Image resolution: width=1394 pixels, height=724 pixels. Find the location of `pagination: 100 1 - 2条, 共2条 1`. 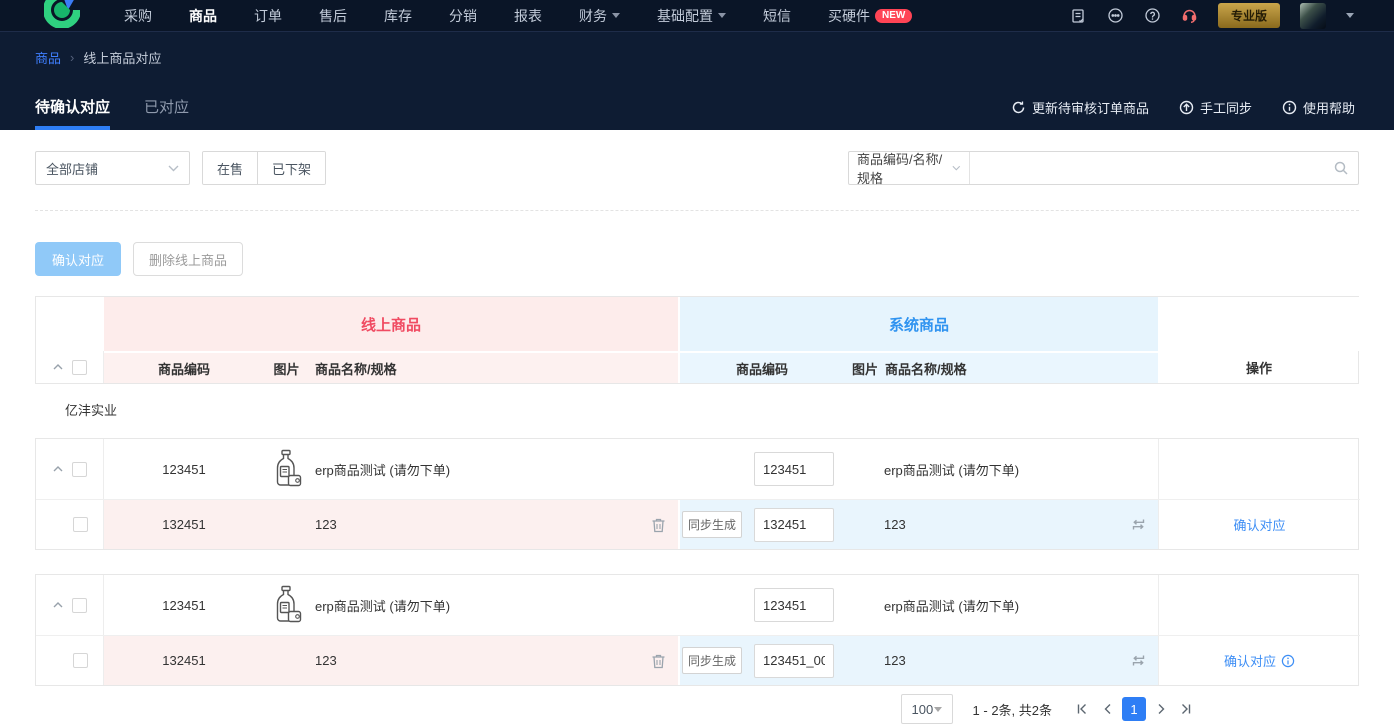

pagination: 100 1 - 2条, 共2条 1 is located at coordinates (615, 709).